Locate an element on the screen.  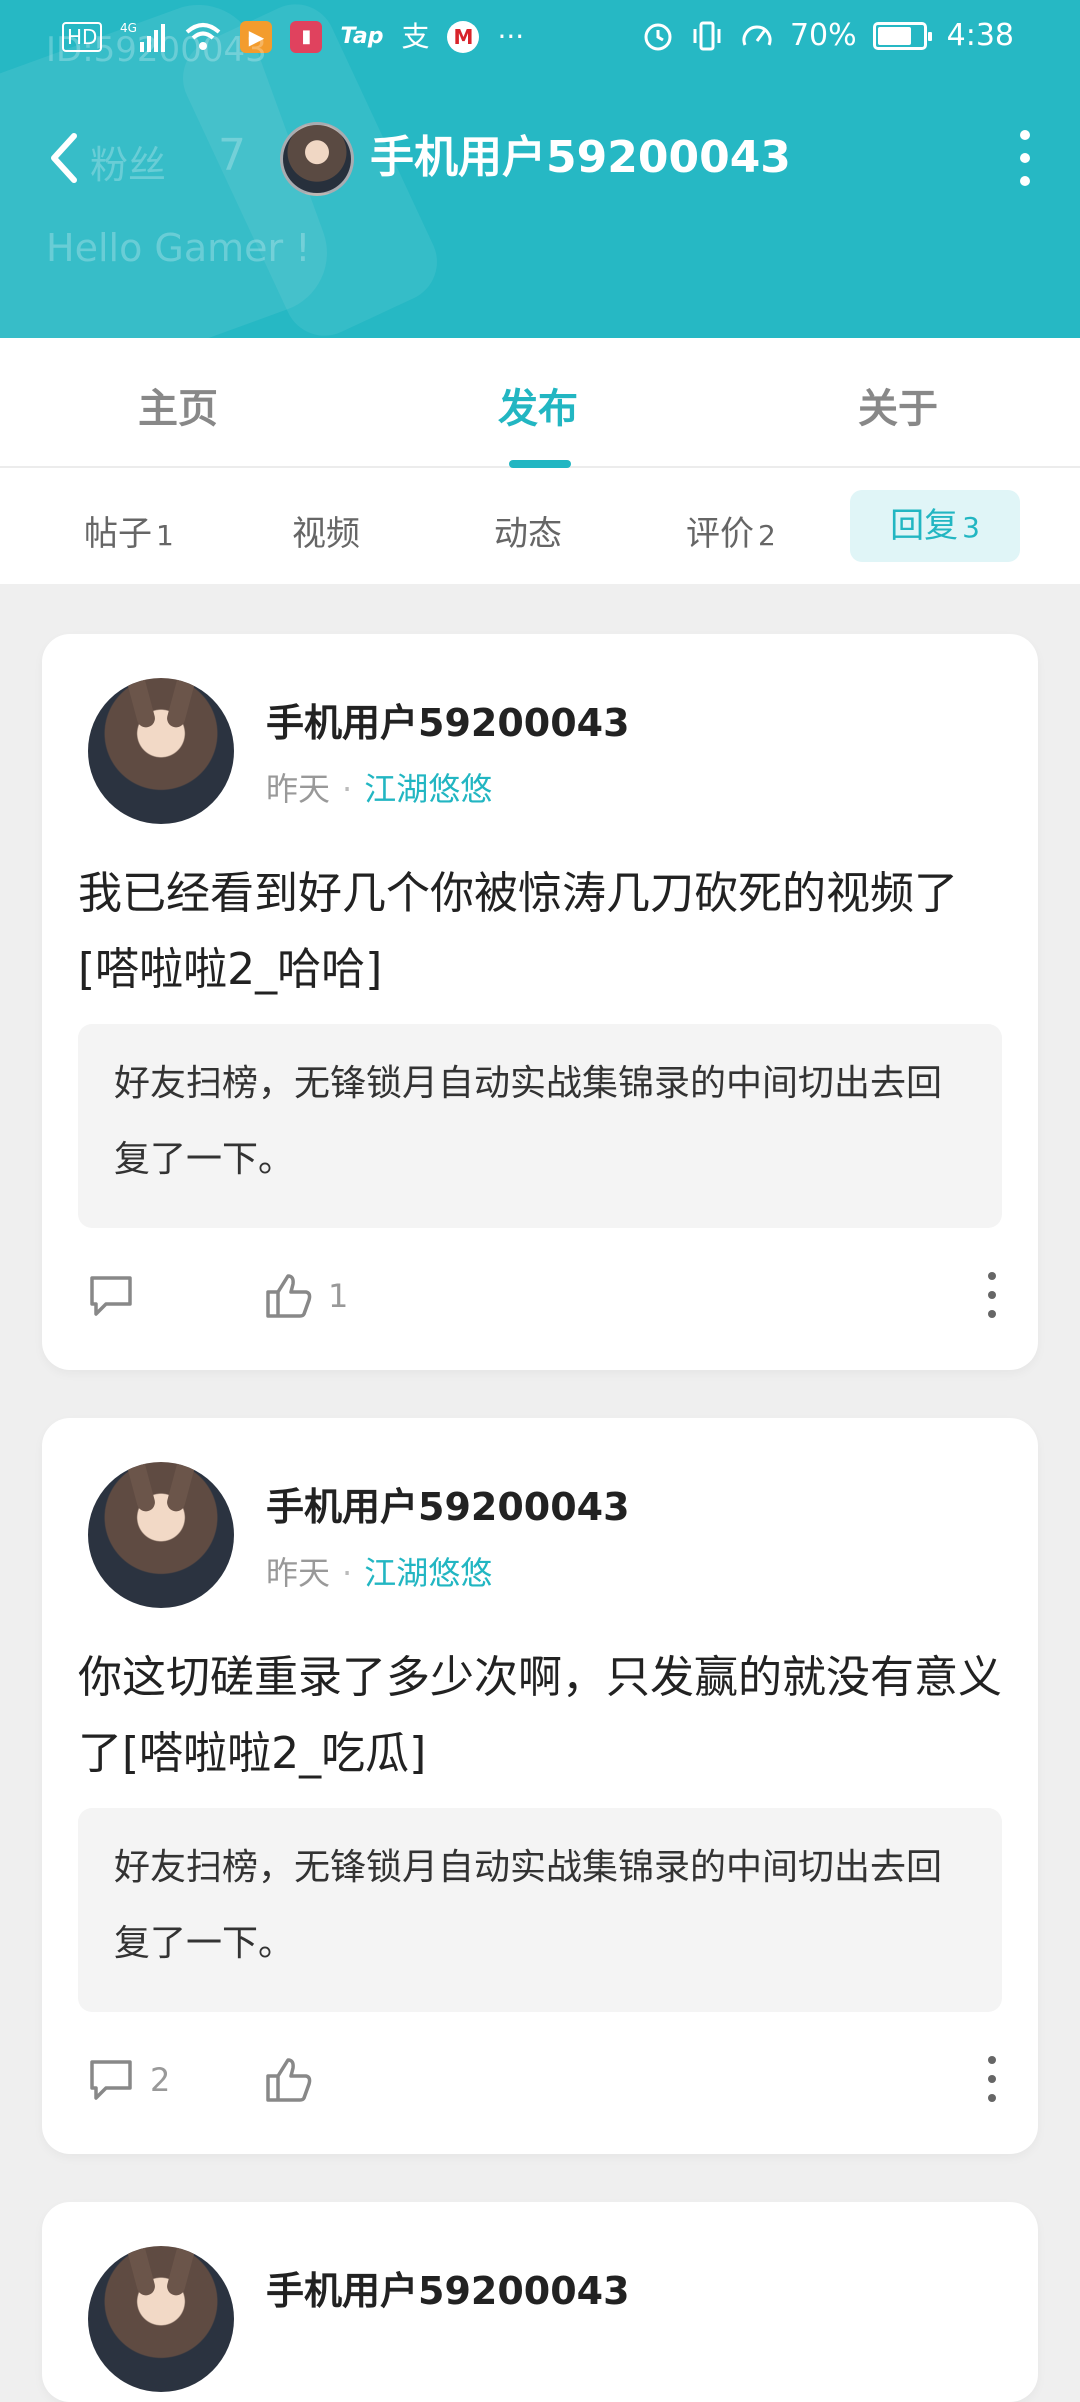
book-app-icon: ▮ is located at coordinates (306, 37).